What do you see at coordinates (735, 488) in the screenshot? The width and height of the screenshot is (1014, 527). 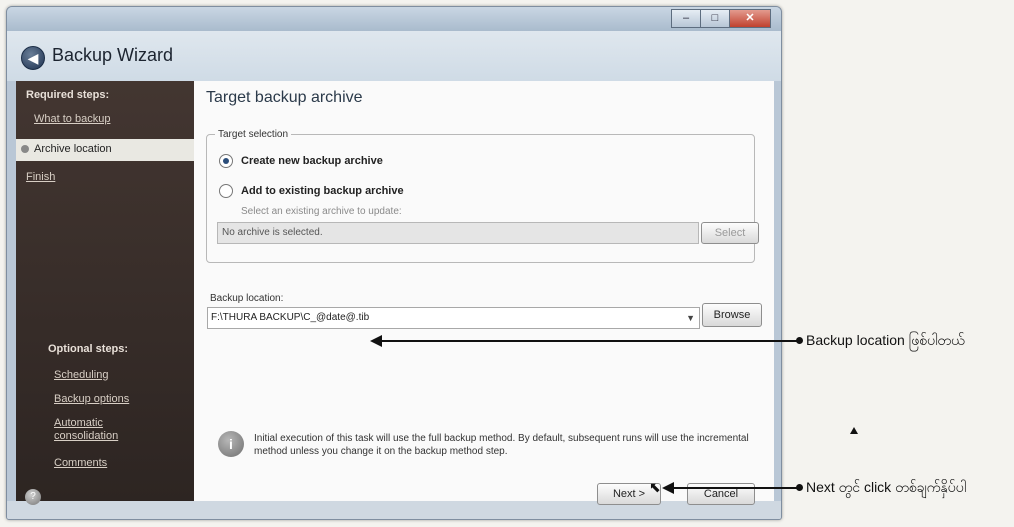 I see `annotation-line-next` at bounding box center [735, 488].